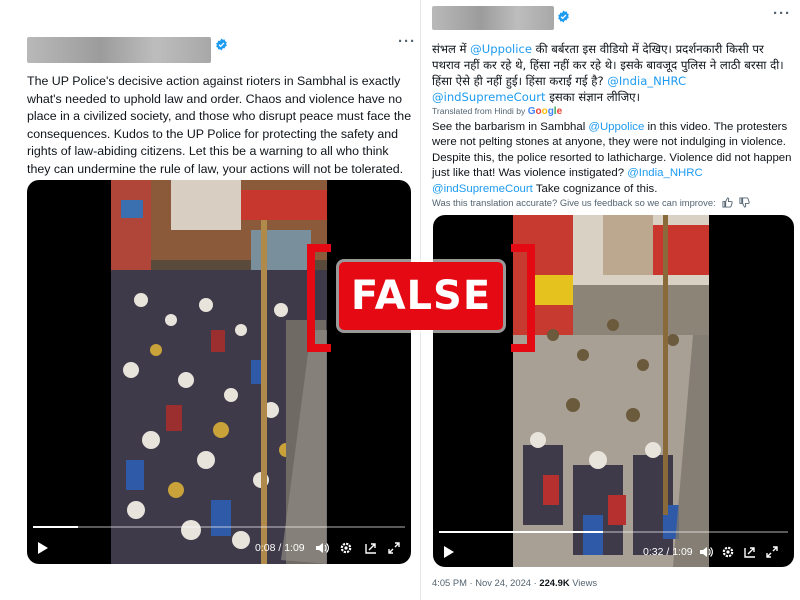 This screenshot has height=600, width=800. I want to click on video-time: 0:08 / 1:09, so click(280, 548).